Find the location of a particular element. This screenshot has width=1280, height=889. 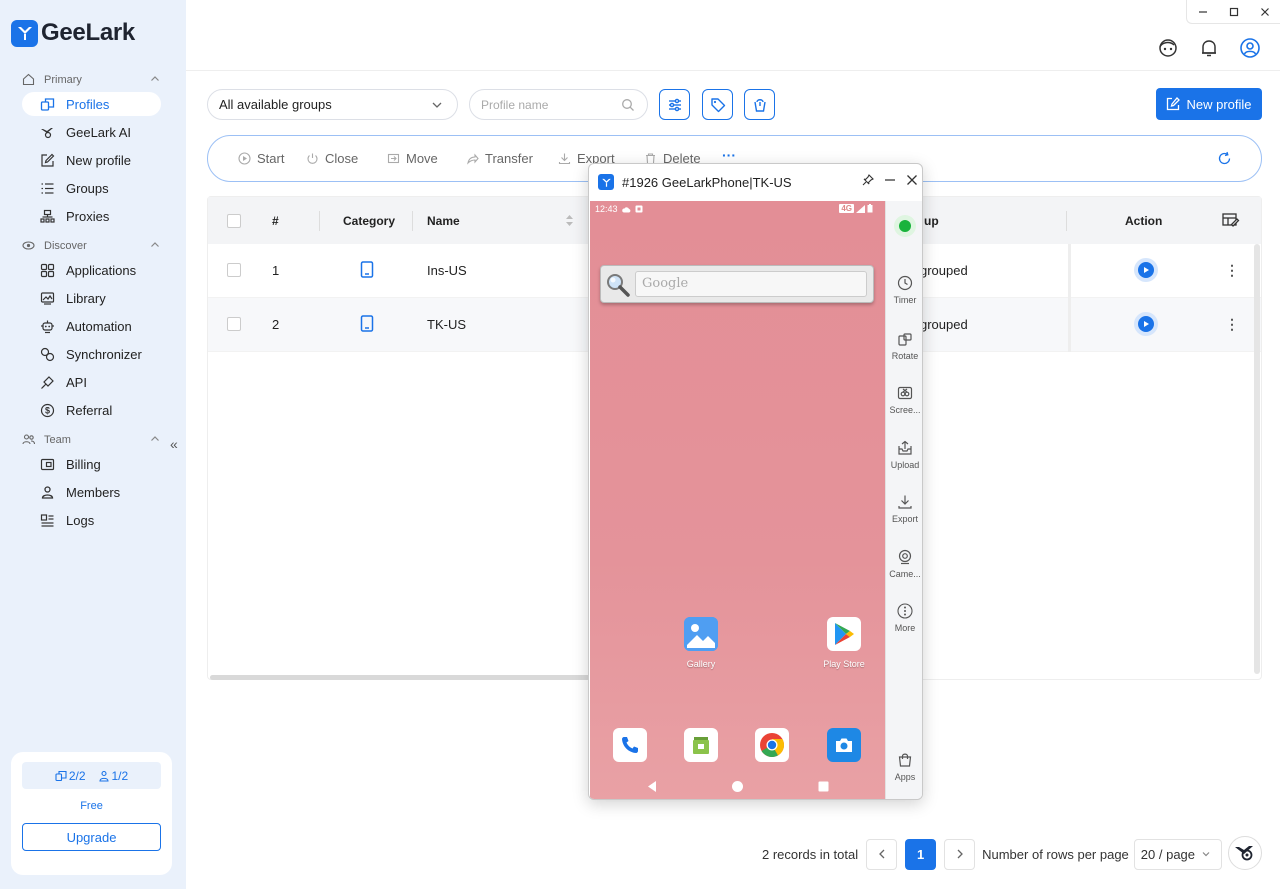

start-button: Start is located at coordinates (261, 158).